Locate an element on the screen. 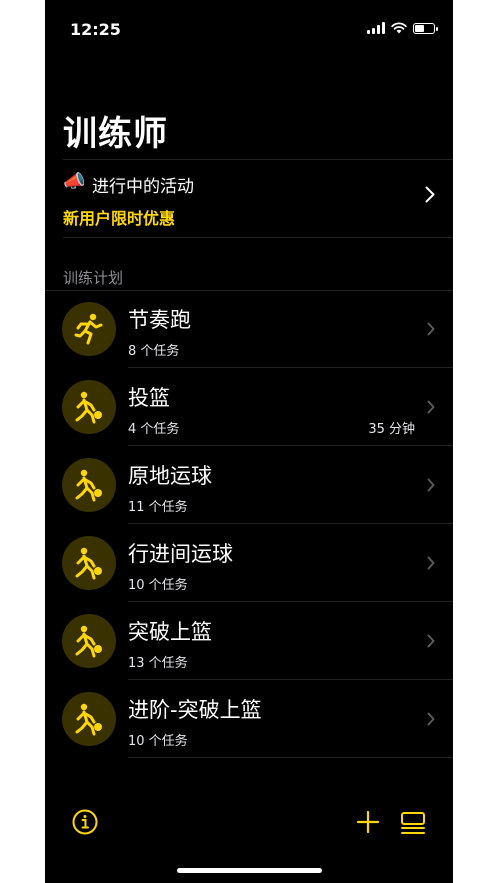 The image size is (497, 883). wifi-icon is located at coordinates (399, 28).